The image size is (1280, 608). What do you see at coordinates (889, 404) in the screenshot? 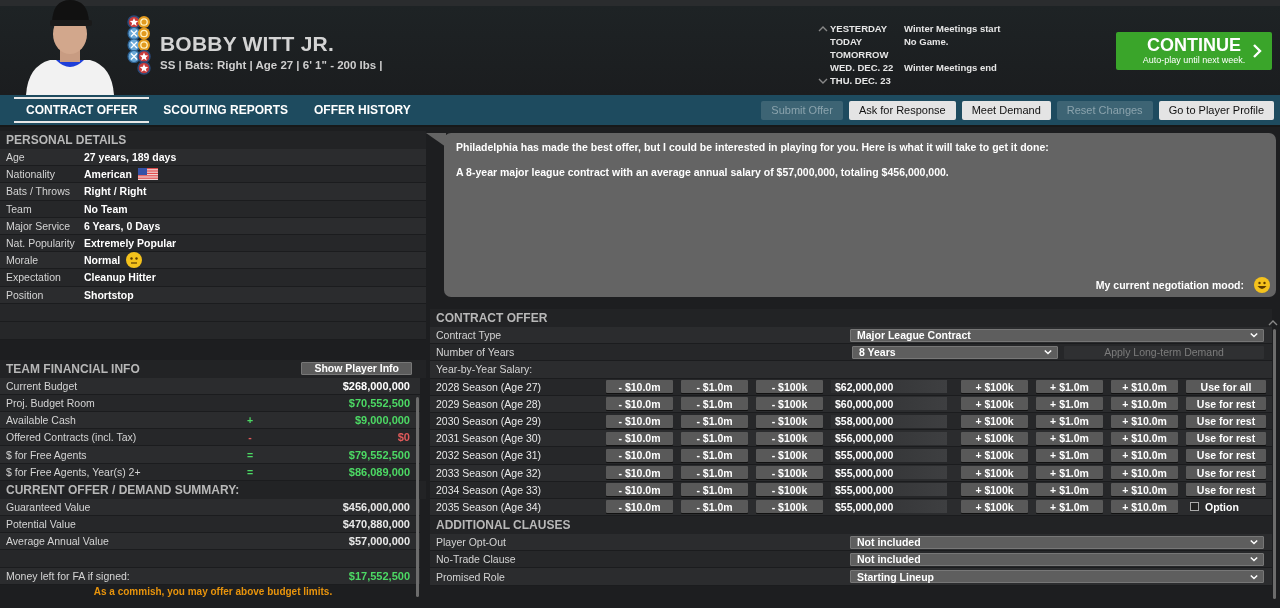
I see `salary-field: $60,000,000` at bounding box center [889, 404].